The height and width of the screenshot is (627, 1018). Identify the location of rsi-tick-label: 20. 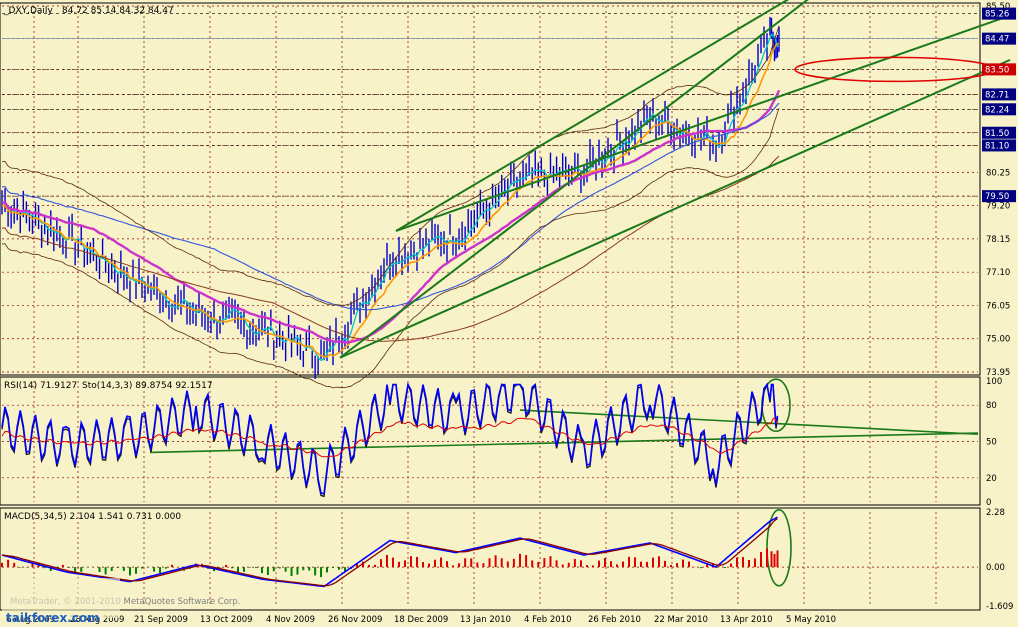
(991, 479).